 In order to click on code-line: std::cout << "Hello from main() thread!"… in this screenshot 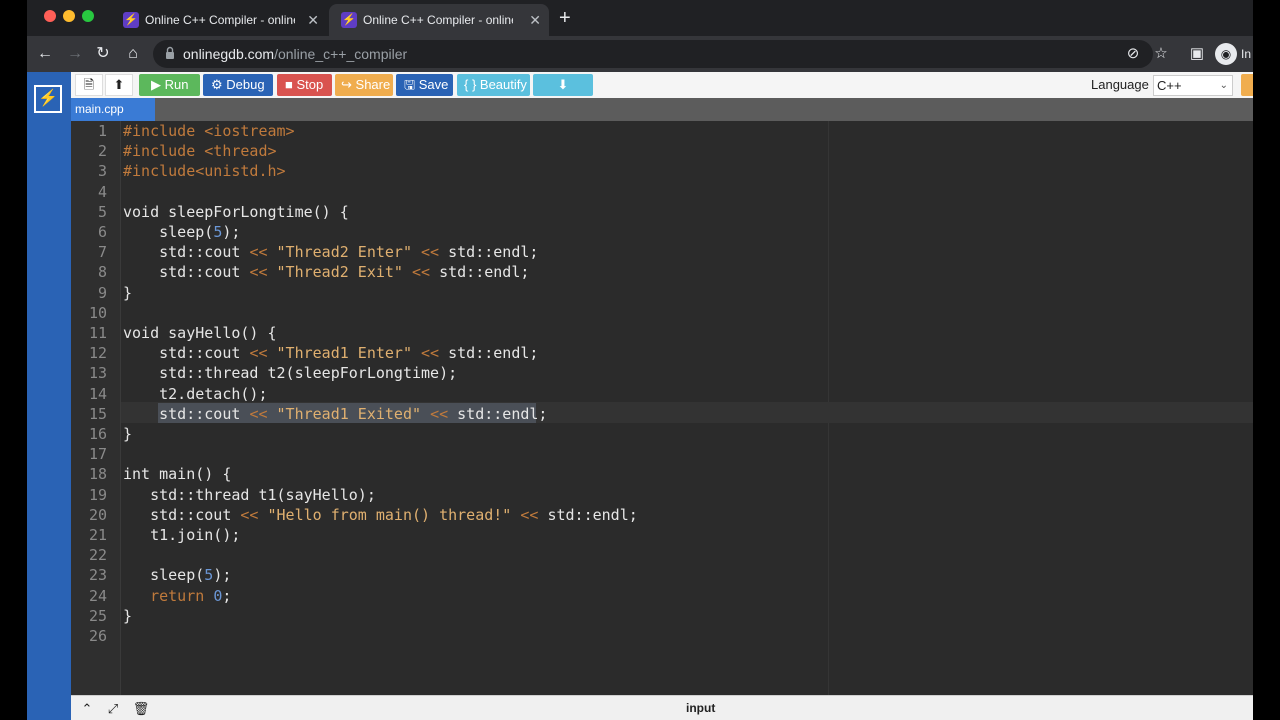, I will do `click(380, 515)`.